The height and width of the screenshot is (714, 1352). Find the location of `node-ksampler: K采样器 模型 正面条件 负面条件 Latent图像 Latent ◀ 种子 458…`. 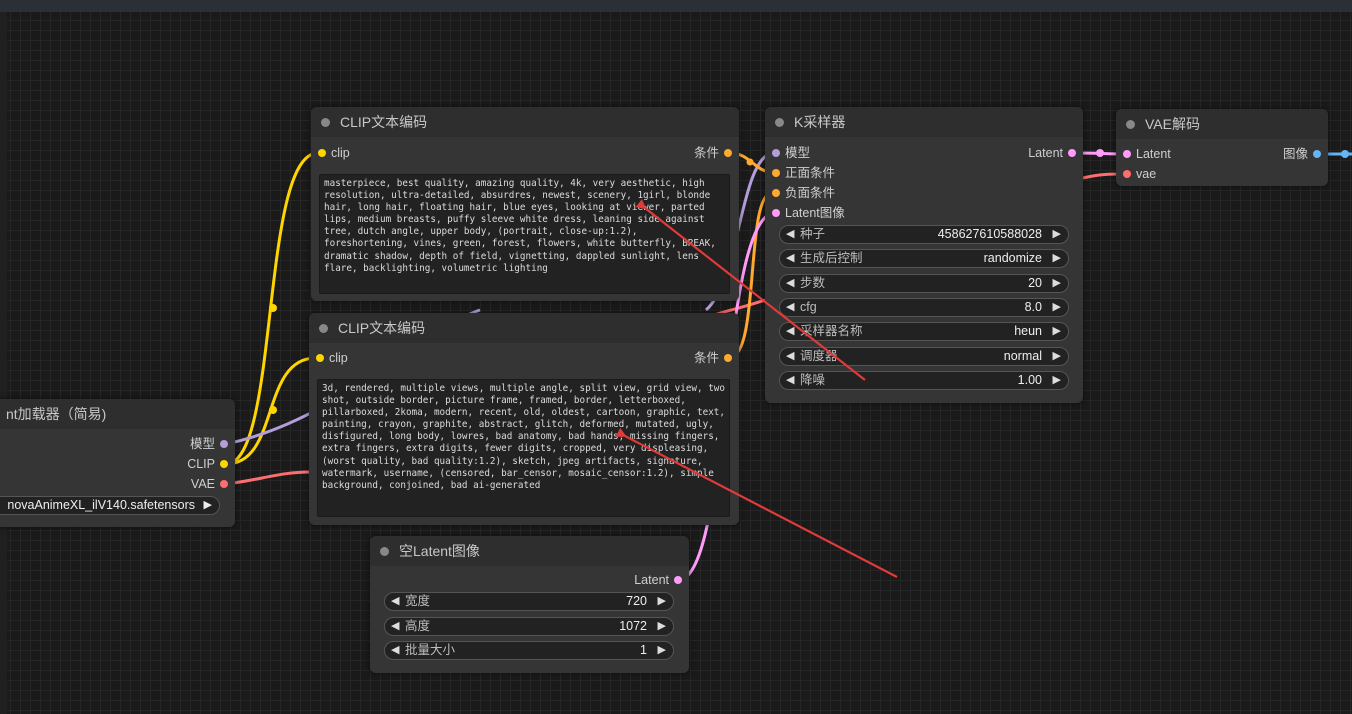

node-ksampler: K采样器 模型 正面条件 负面条件 Latent图像 Latent ◀ 种子 458… is located at coordinates (924, 255).